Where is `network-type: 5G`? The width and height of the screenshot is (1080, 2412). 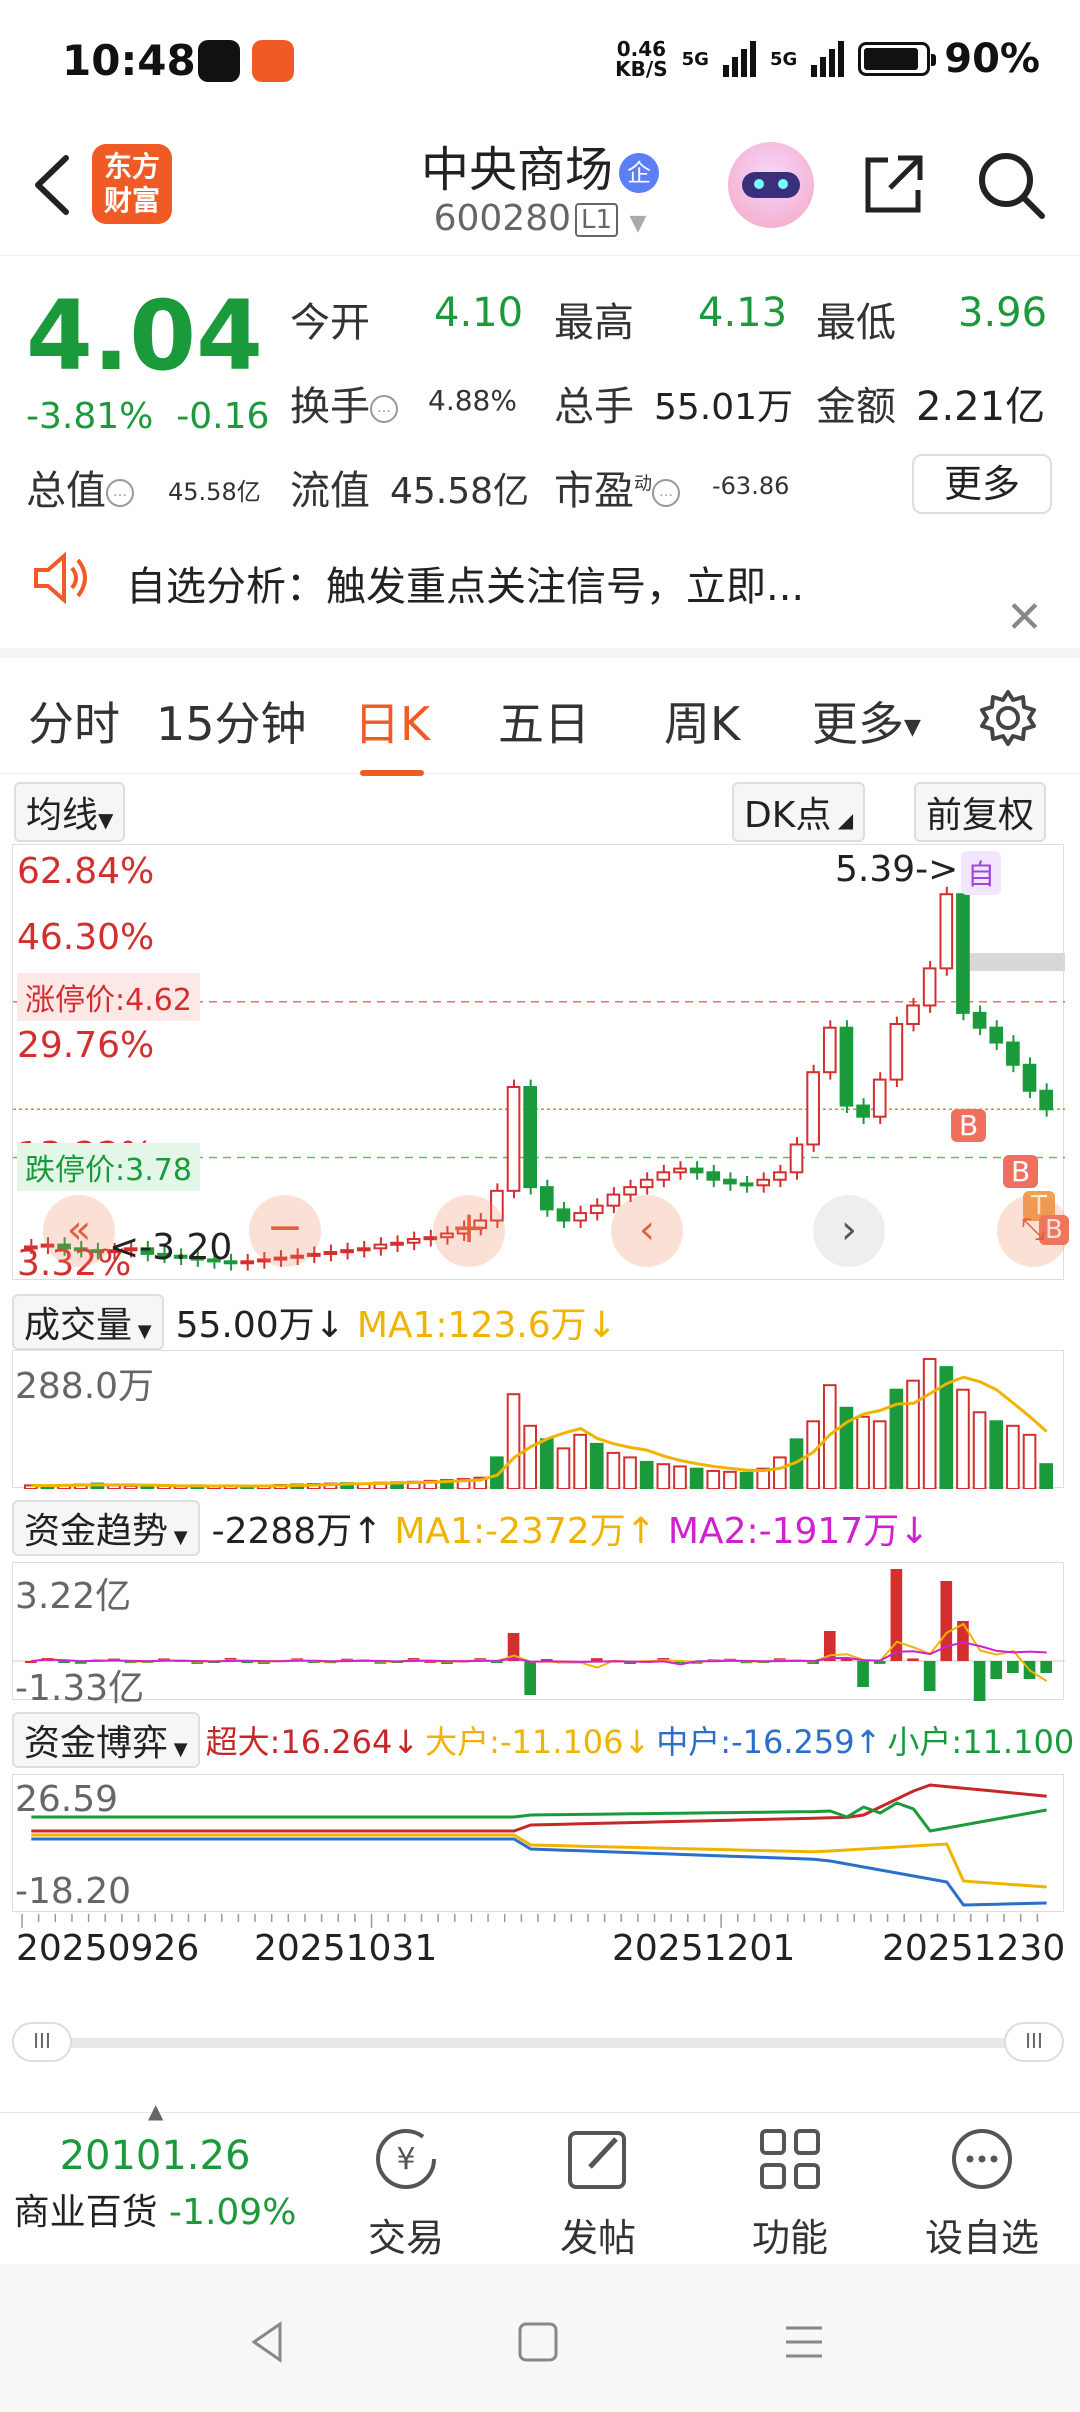 network-type: 5G is located at coordinates (695, 59).